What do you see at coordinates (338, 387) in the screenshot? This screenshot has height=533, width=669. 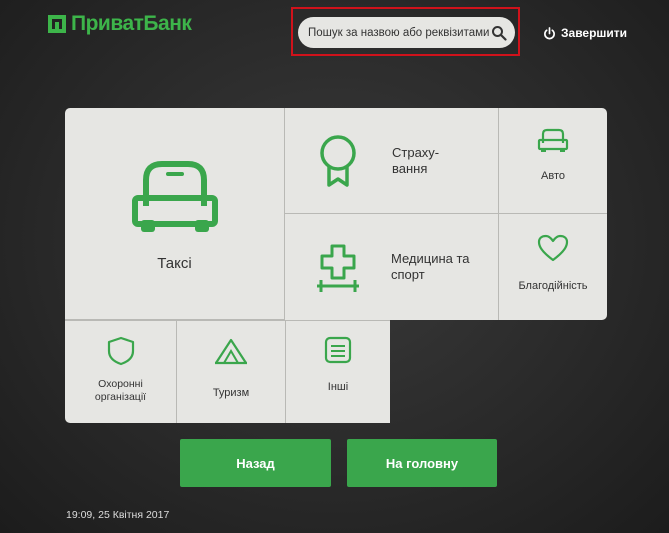 I see `tile-other-label: Інші` at bounding box center [338, 387].